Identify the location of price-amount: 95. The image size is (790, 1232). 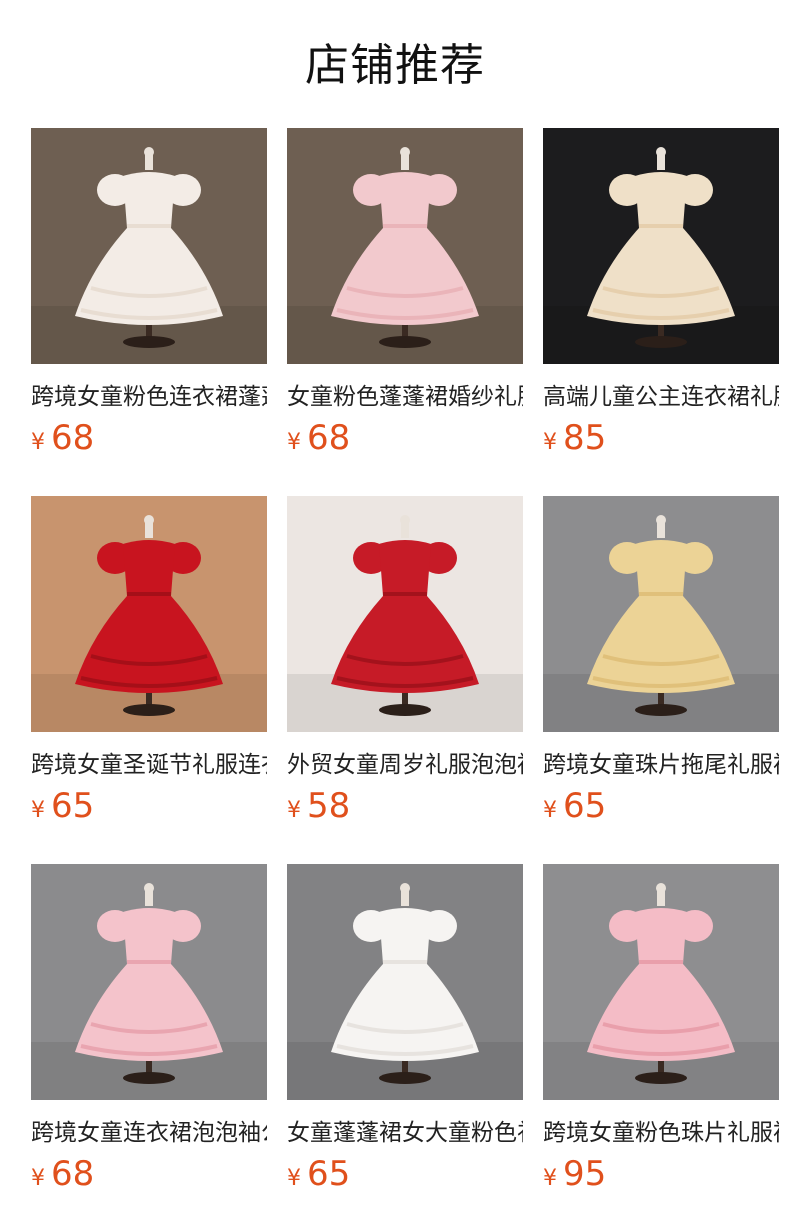
(585, 1174).